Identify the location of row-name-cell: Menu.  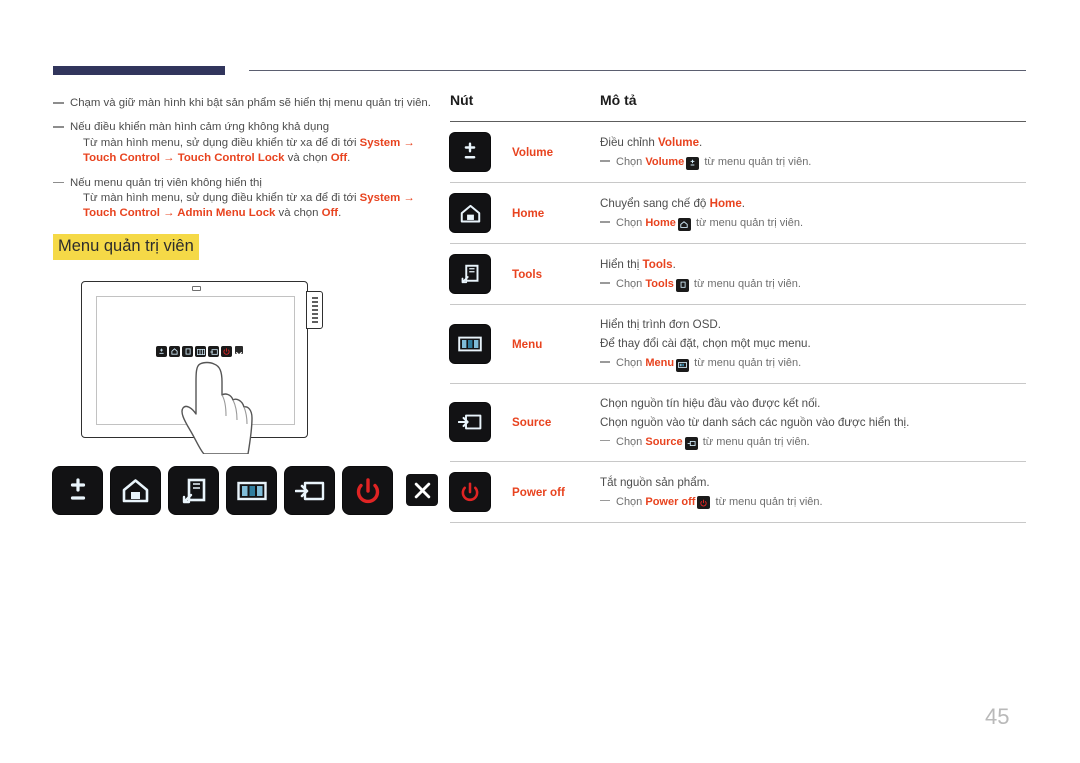
(556, 344).